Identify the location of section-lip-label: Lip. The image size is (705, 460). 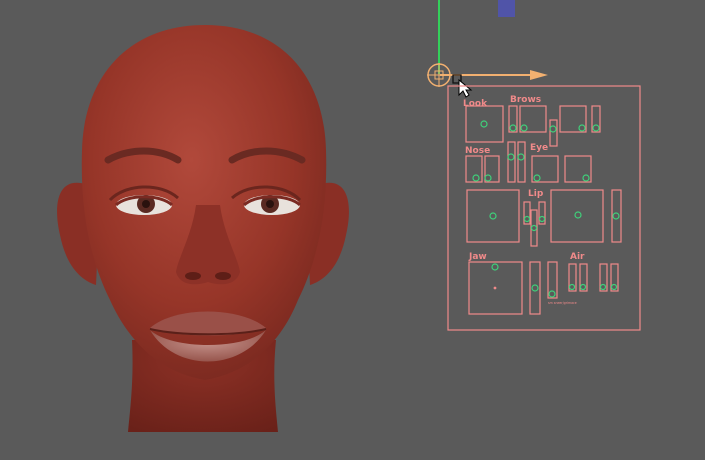
(536, 194).